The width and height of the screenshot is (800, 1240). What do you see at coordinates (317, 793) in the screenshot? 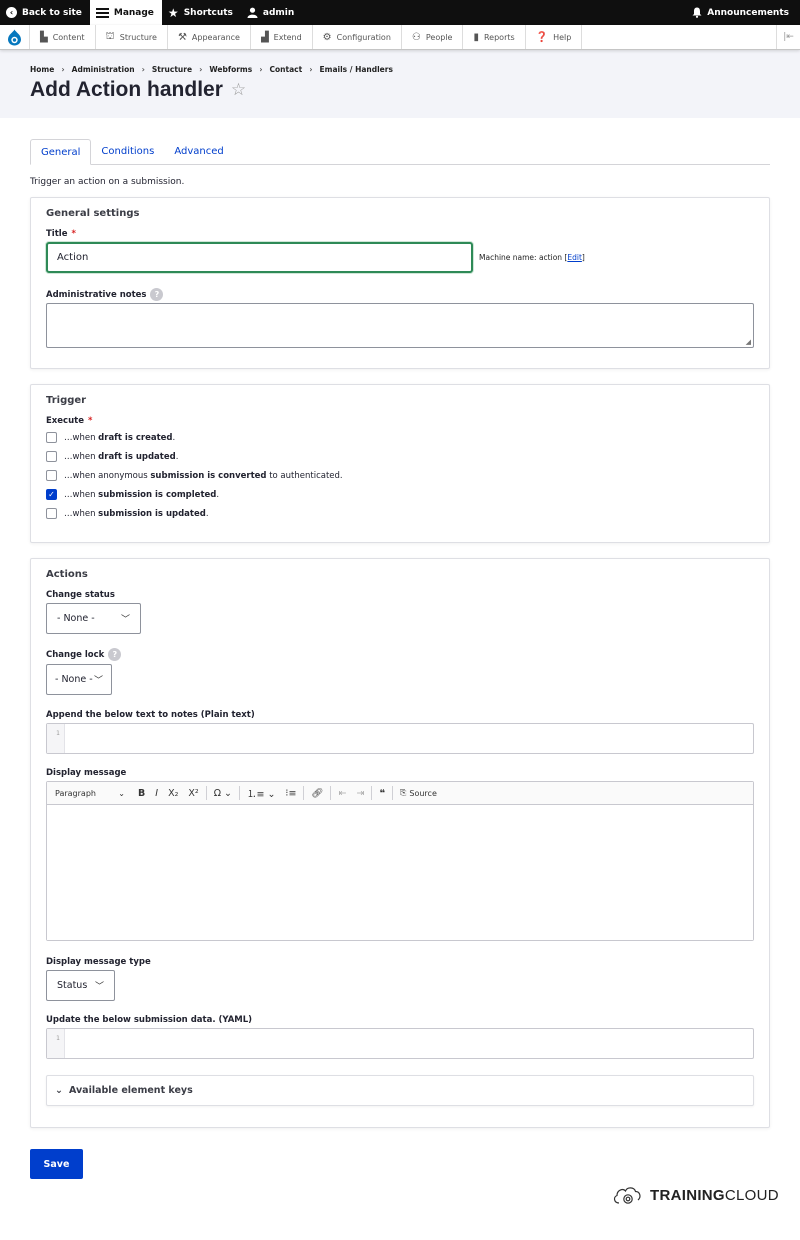
I see `link-icon: 🔗︎` at bounding box center [317, 793].